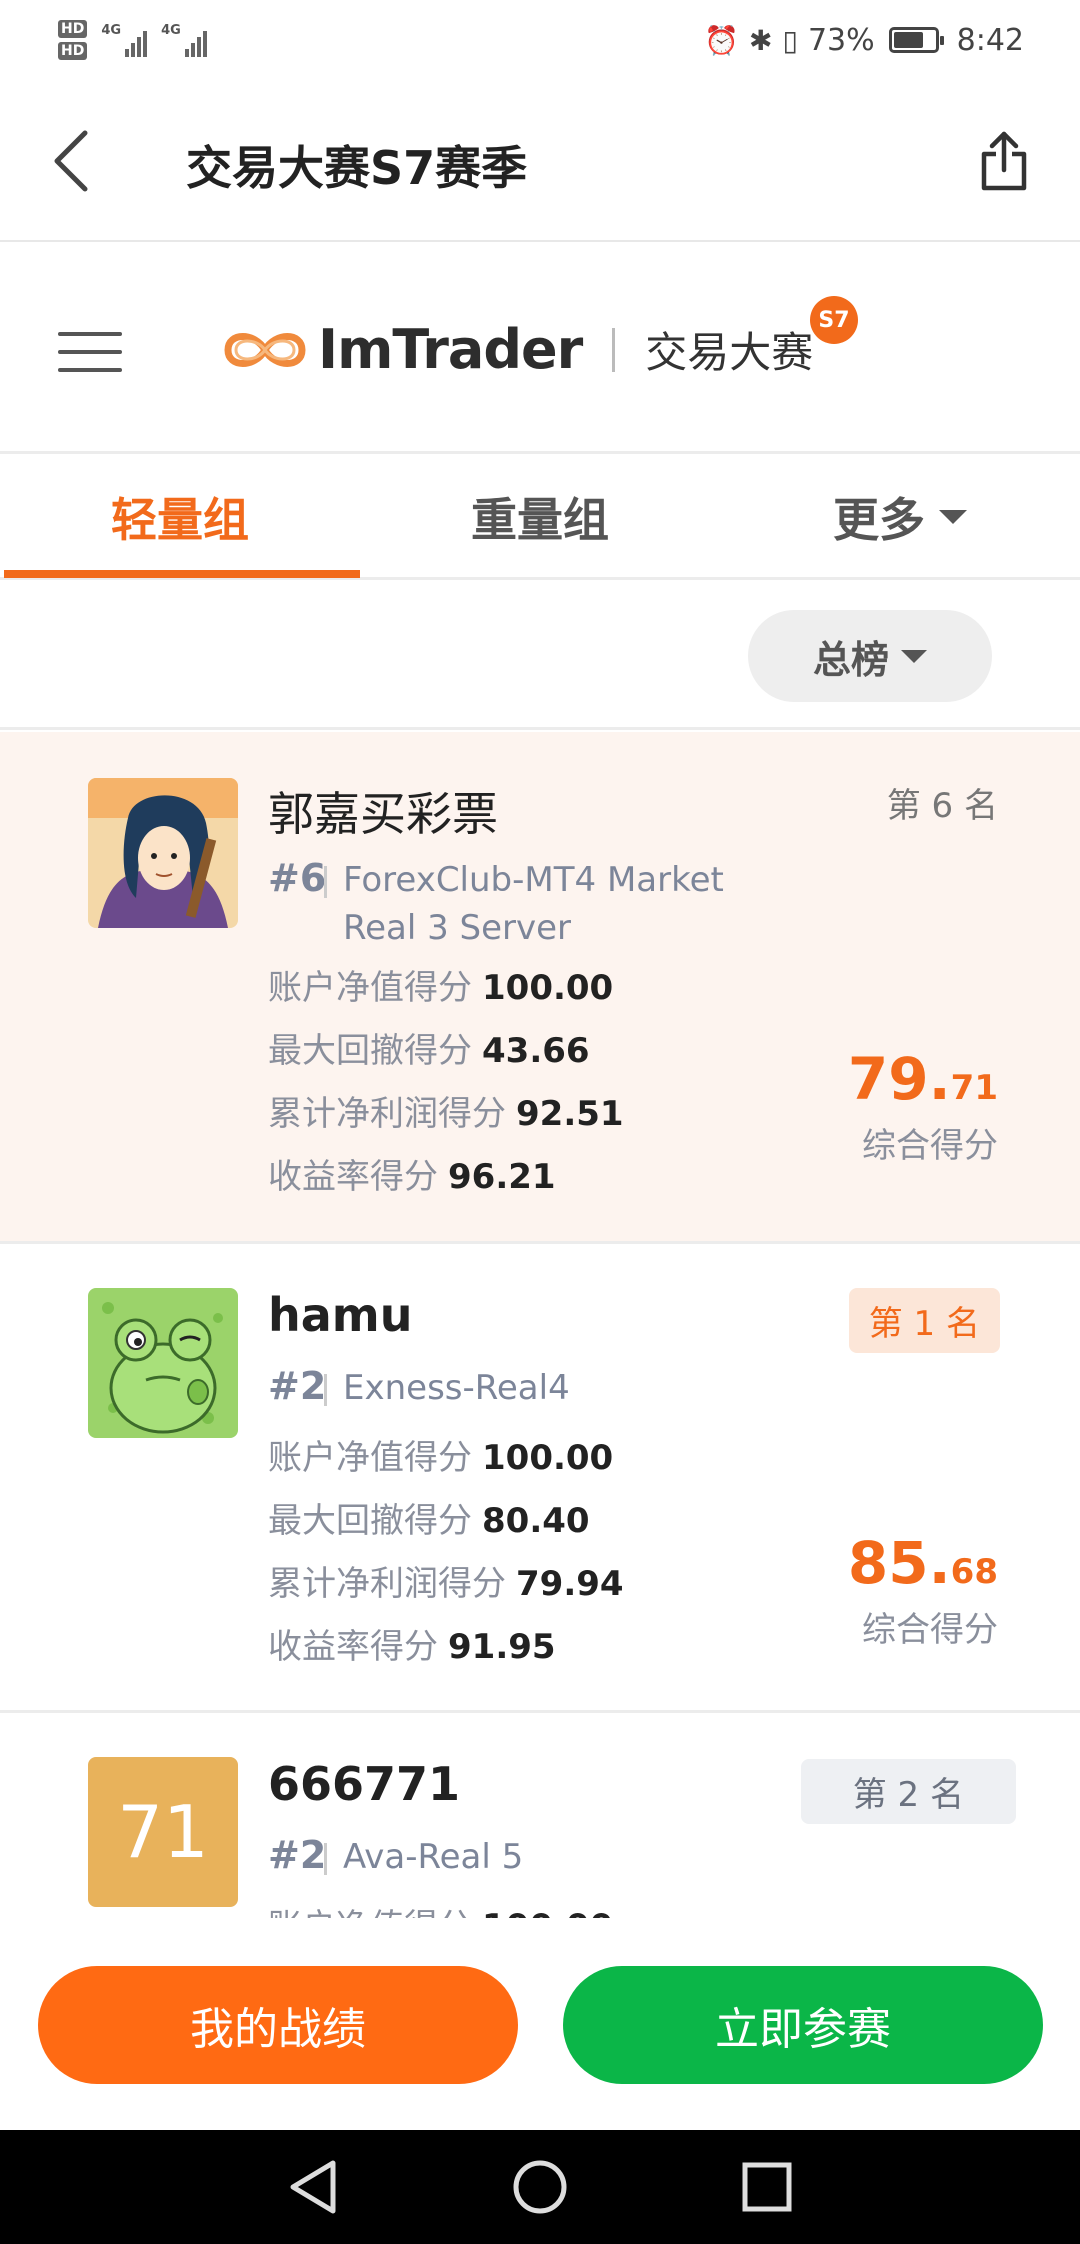 The width and height of the screenshot is (1080, 2244). Describe the element at coordinates (124, 40) in the screenshot. I see `signal-icon-sim1: 4G` at that location.